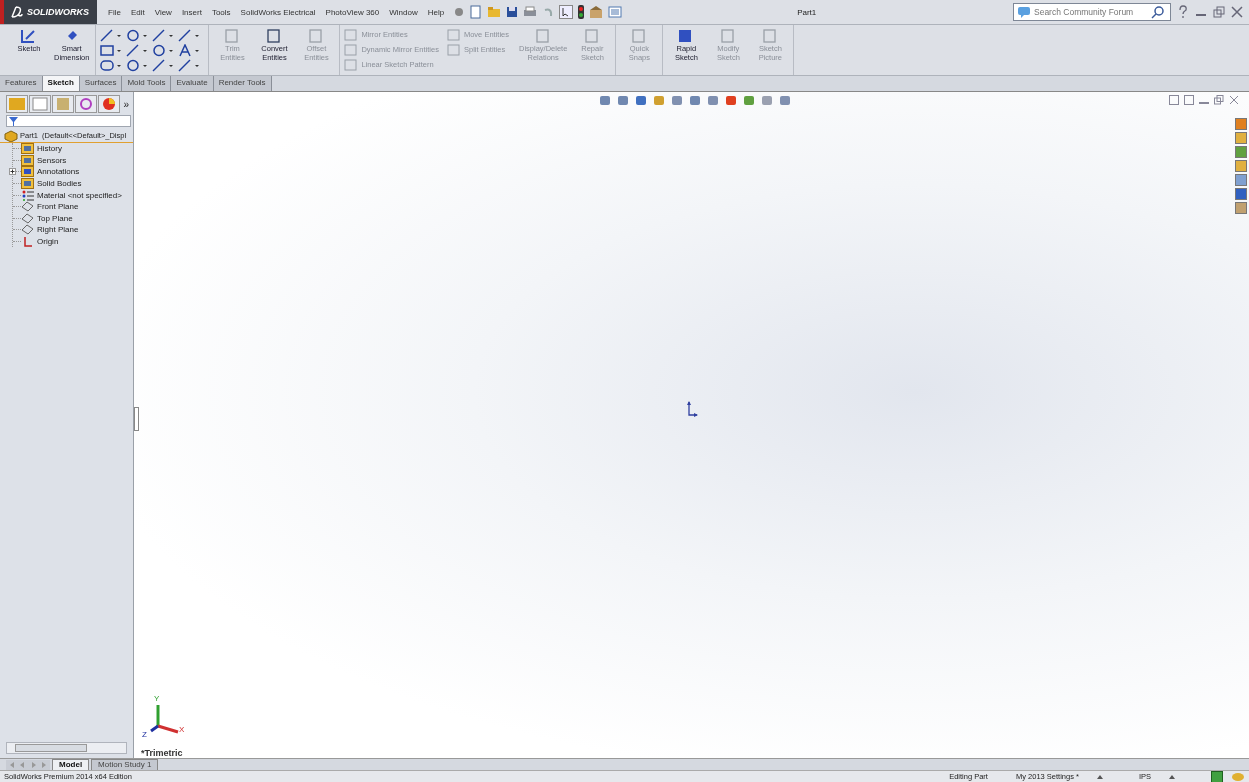 This screenshot has width=1249, height=782. Describe the element at coordinates (12, 172) in the screenshot. I see `expand-icon` at that location.